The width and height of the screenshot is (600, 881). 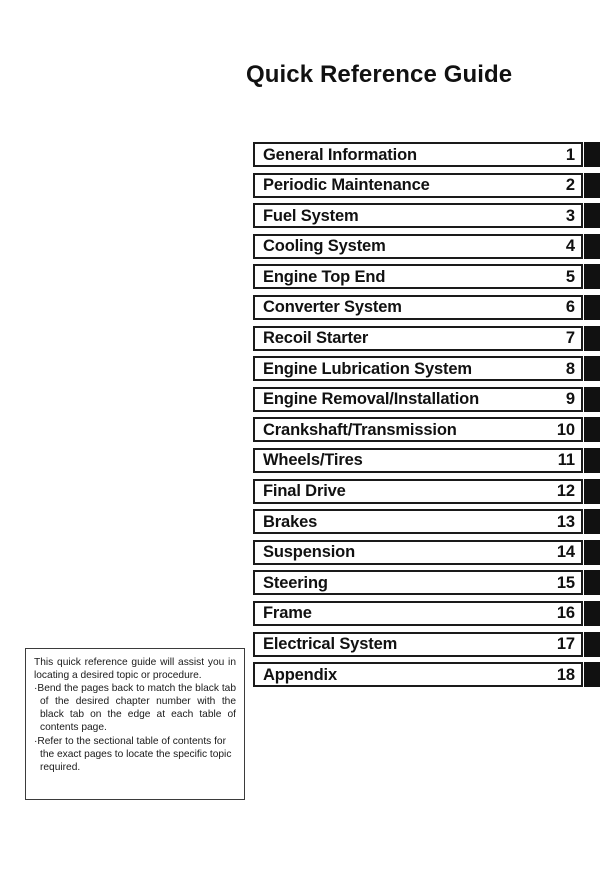 I want to click on chapter-number: 9, so click(x=570, y=399).